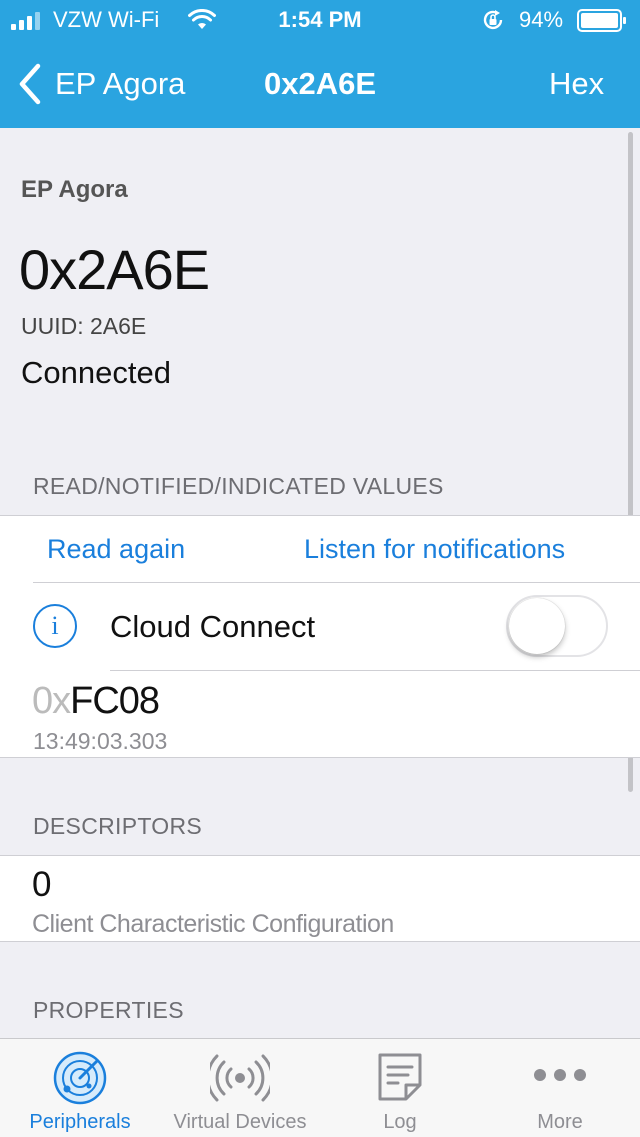 This screenshot has height=1137, width=640. What do you see at coordinates (240, 1122) in the screenshot?
I see `tab-label: Virtual Devices` at bounding box center [240, 1122].